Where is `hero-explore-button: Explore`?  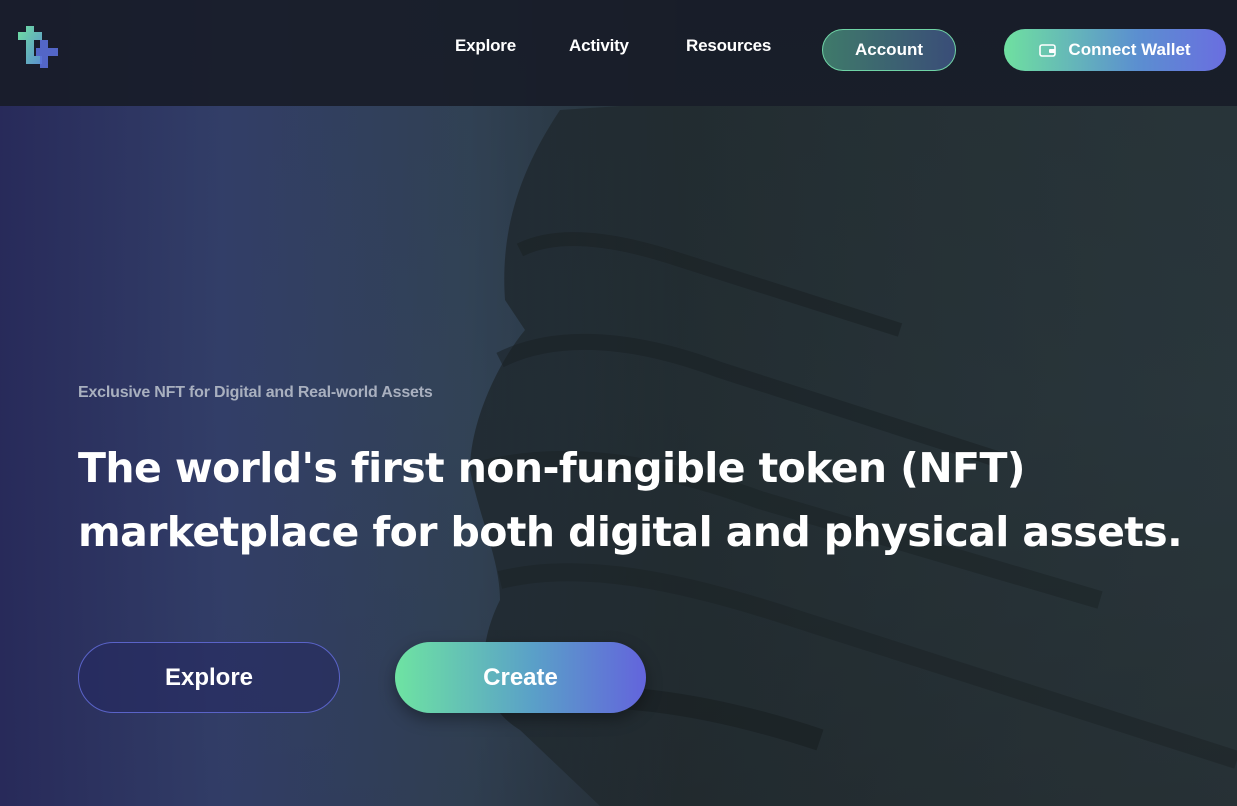
hero-explore-button: Explore is located at coordinates (209, 677).